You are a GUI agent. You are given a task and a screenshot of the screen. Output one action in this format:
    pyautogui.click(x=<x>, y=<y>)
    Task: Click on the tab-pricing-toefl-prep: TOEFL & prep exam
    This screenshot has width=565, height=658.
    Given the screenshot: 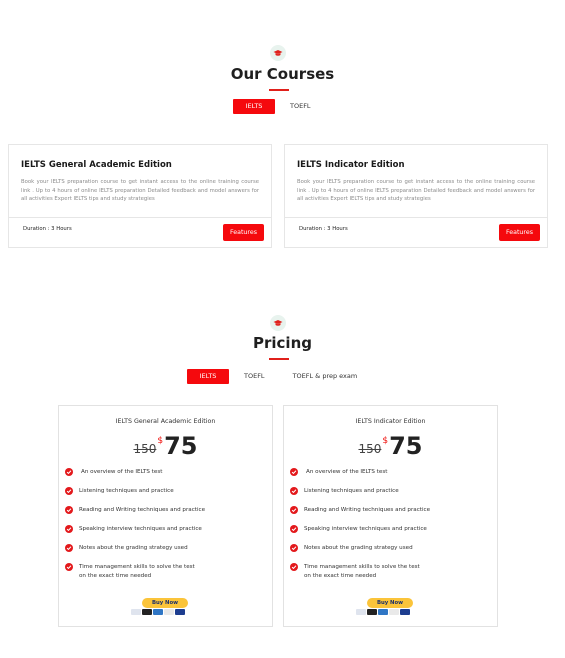 What is the action you would take?
    pyautogui.click(x=321, y=376)
    